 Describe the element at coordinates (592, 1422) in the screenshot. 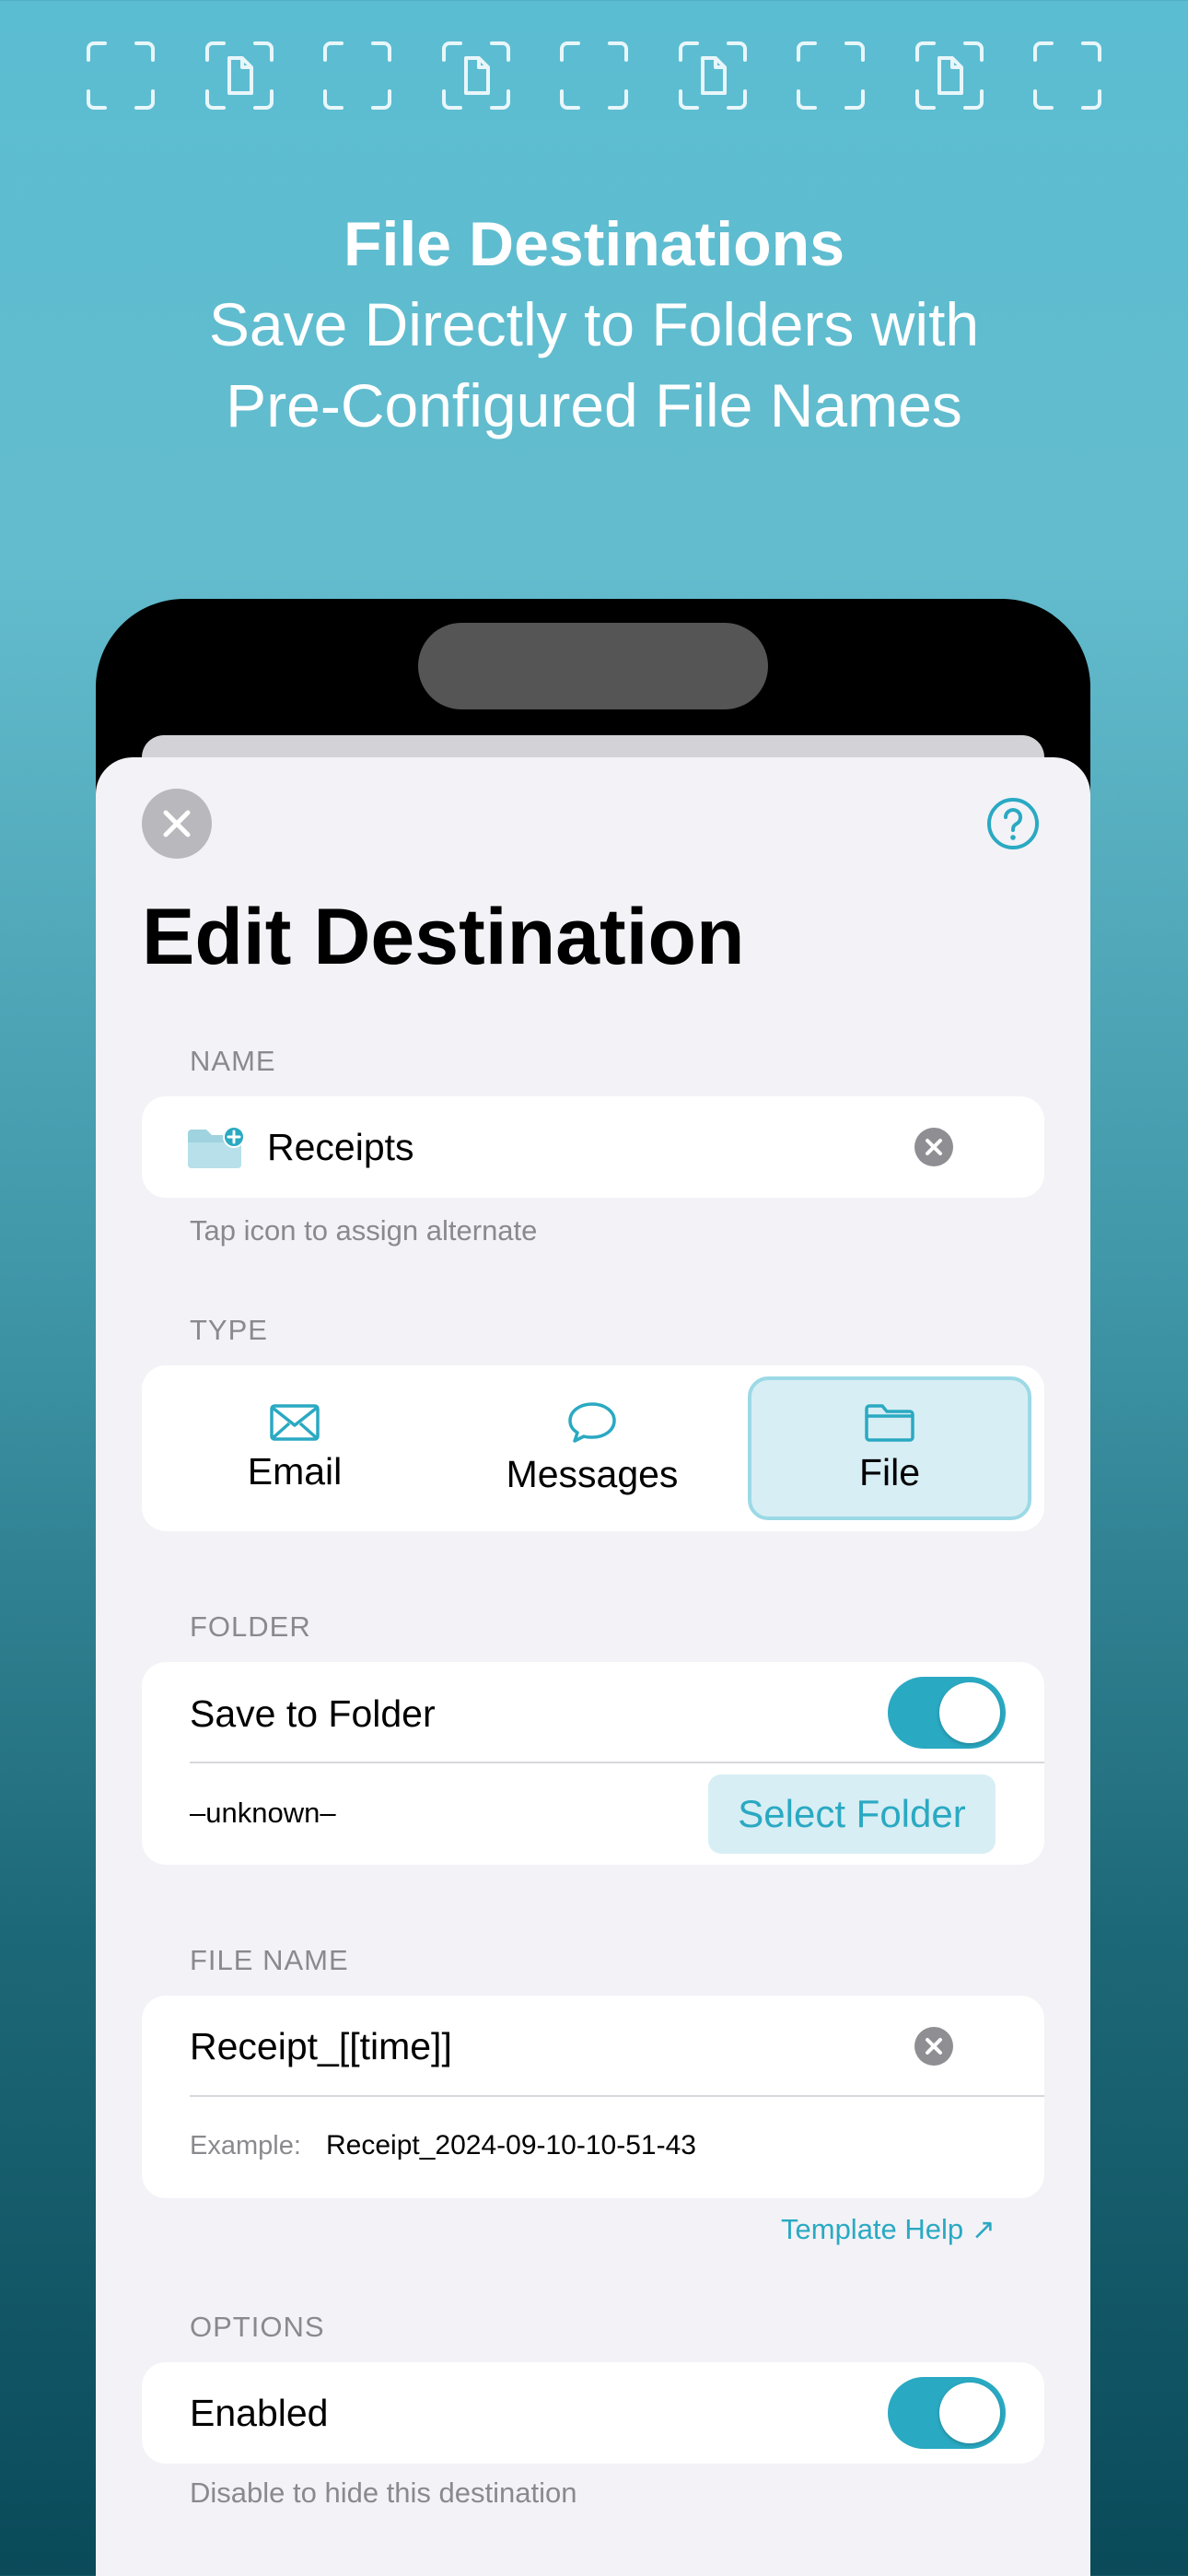

I see `chat-bubble-icon` at that location.